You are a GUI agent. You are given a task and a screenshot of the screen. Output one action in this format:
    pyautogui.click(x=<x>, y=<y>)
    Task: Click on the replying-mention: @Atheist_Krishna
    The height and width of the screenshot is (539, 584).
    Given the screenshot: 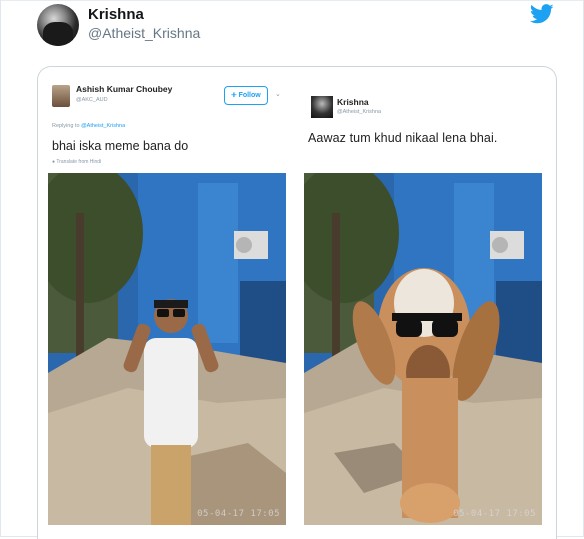 What is the action you would take?
    pyautogui.click(x=103, y=126)
    